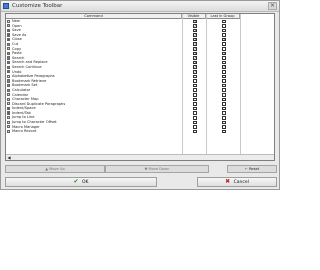 Image resolution: width=320 pixels, height=270 pixels. I want to click on dialog-actions: ✔ OK ✖ Cancel, so click(141, 182).